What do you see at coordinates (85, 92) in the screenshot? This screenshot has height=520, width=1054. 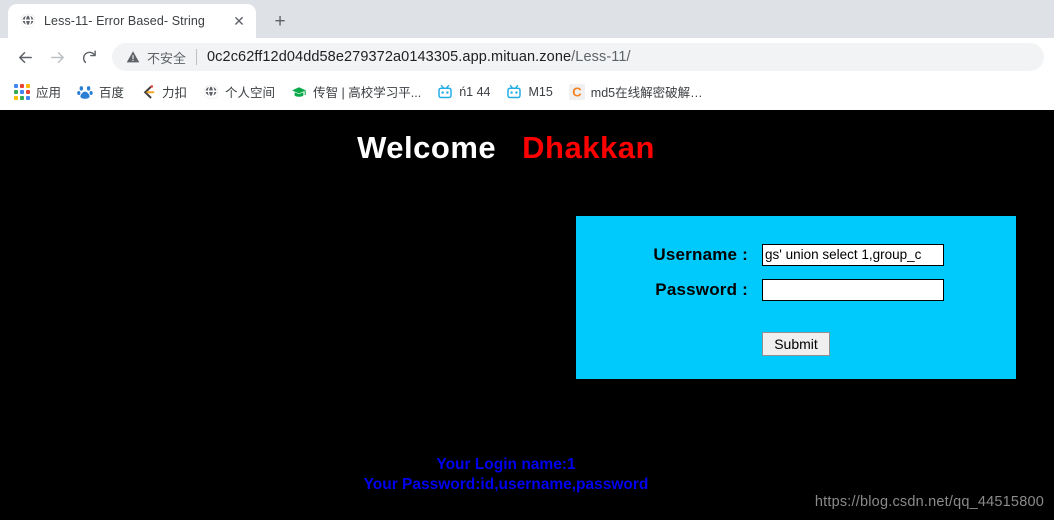 I see `baidu-icon` at bounding box center [85, 92].